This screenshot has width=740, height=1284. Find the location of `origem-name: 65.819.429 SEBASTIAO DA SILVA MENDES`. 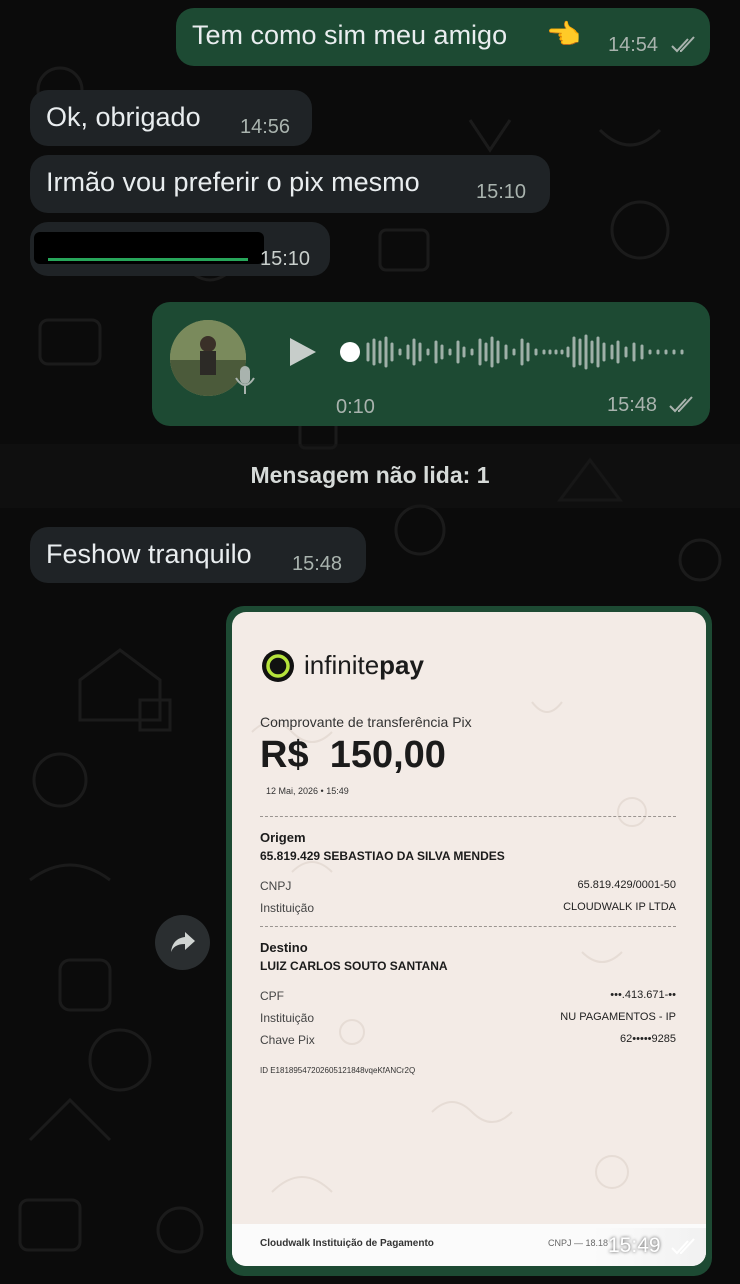

origem-name: 65.819.429 SEBASTIAO DA SILVA MENDES is located at coordinates (382, 856).